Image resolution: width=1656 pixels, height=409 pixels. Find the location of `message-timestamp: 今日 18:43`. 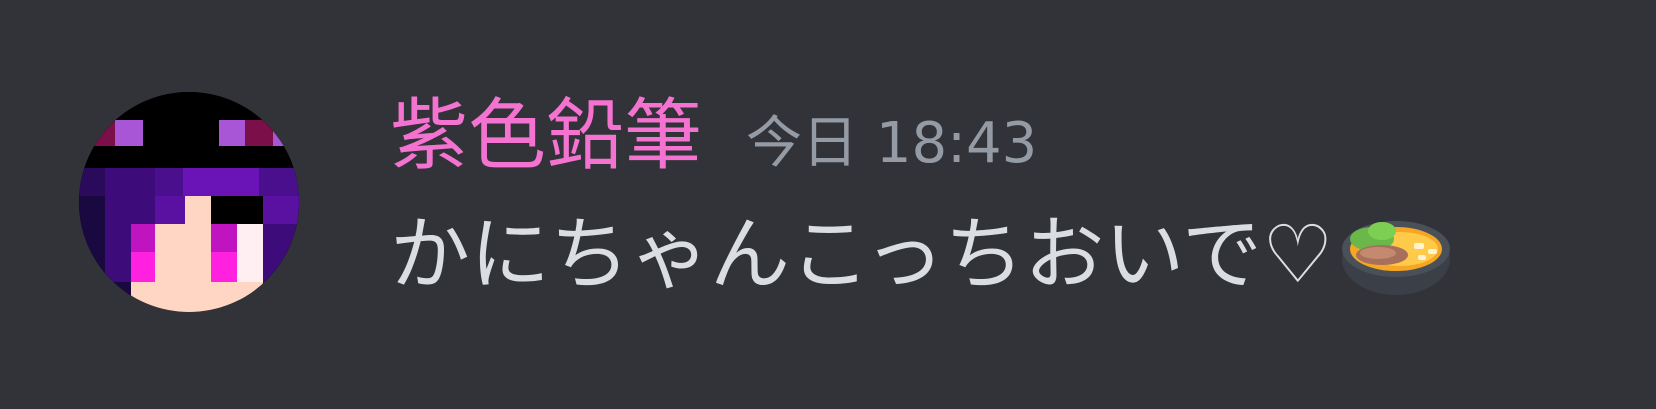

message-timestamp: 今日 18:43 is located at coordinates (891, 144).